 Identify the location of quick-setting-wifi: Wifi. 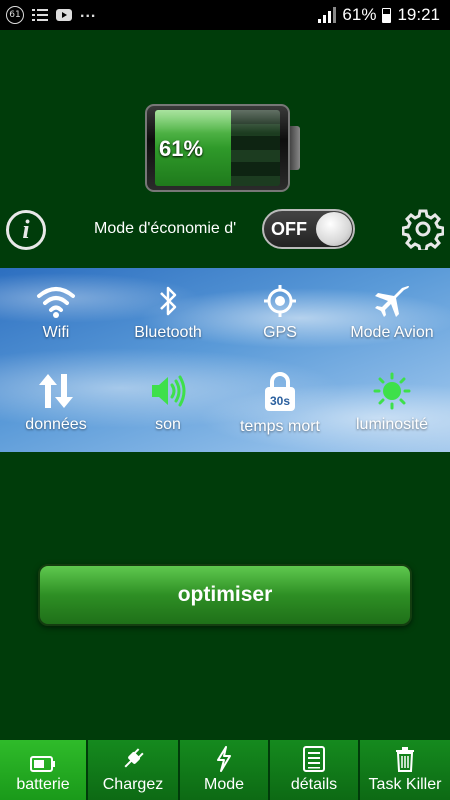
(56, 313).